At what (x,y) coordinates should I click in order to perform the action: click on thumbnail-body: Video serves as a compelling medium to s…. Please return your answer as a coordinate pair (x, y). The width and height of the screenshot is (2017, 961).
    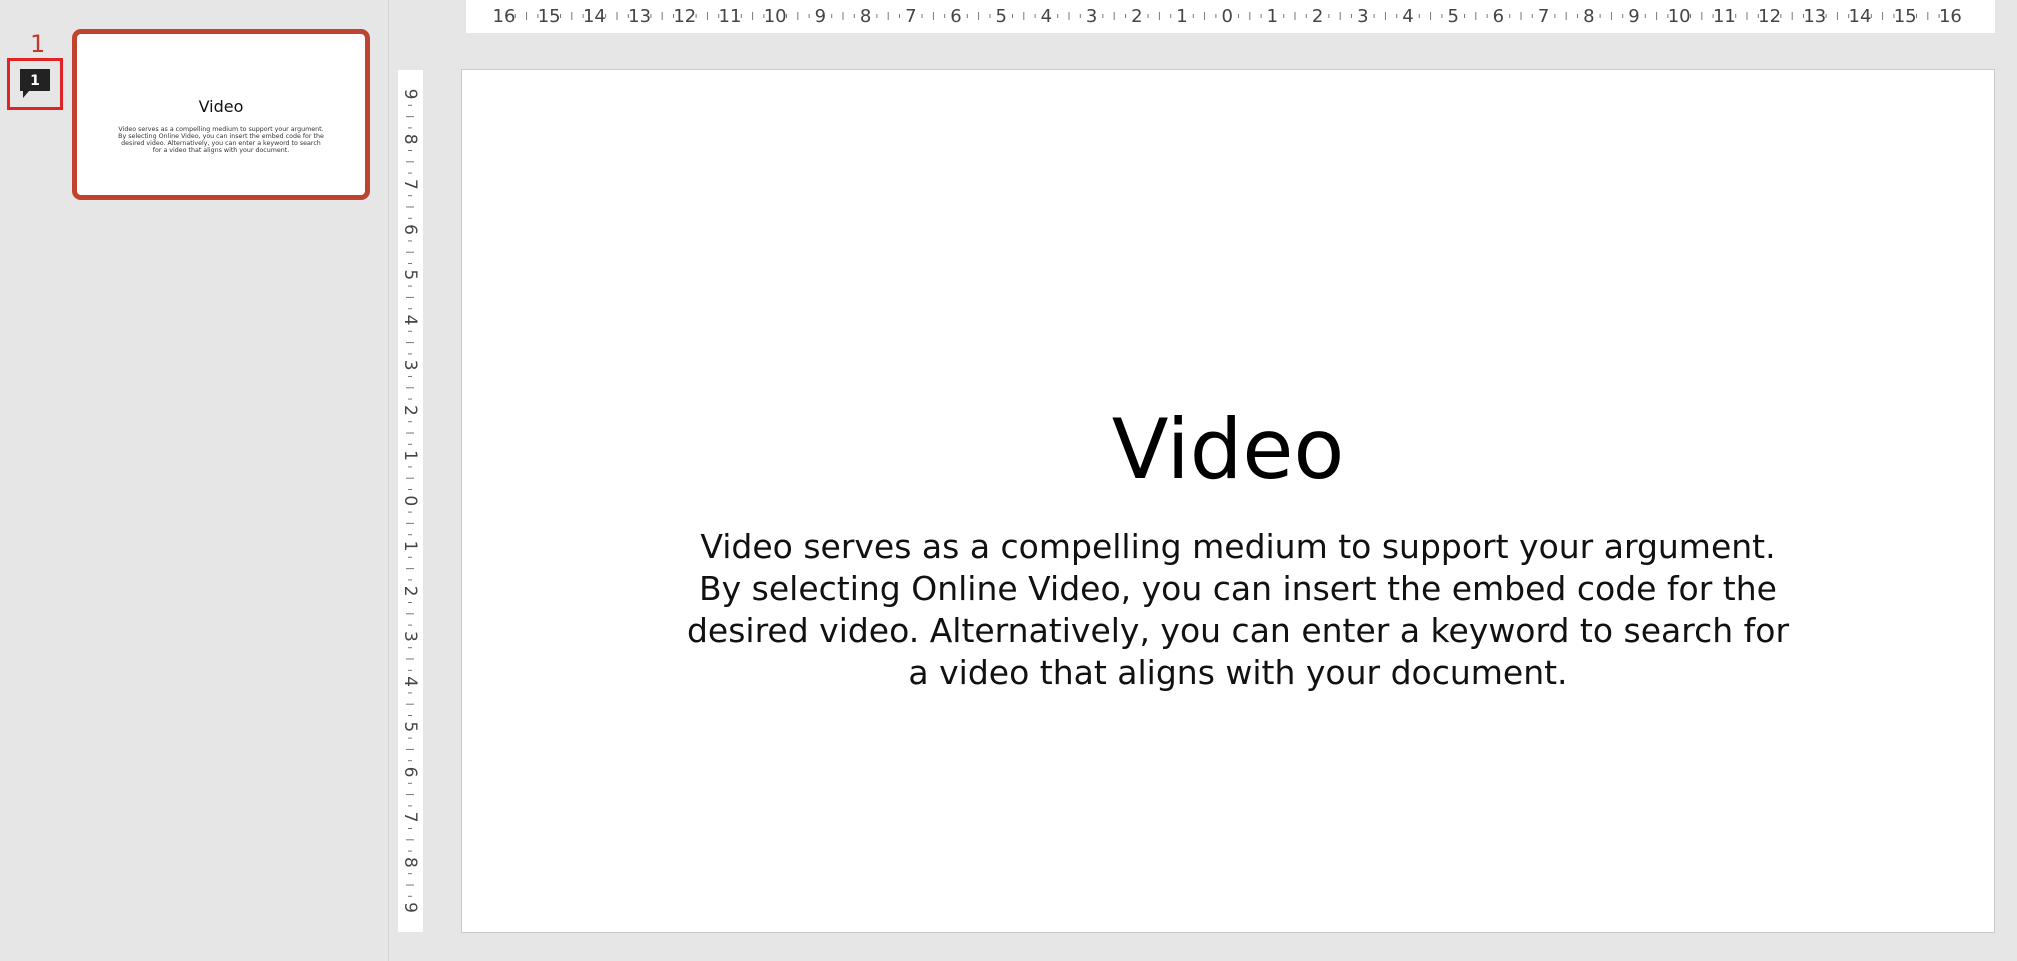
    Looking at the image, I should click on (221, 140).